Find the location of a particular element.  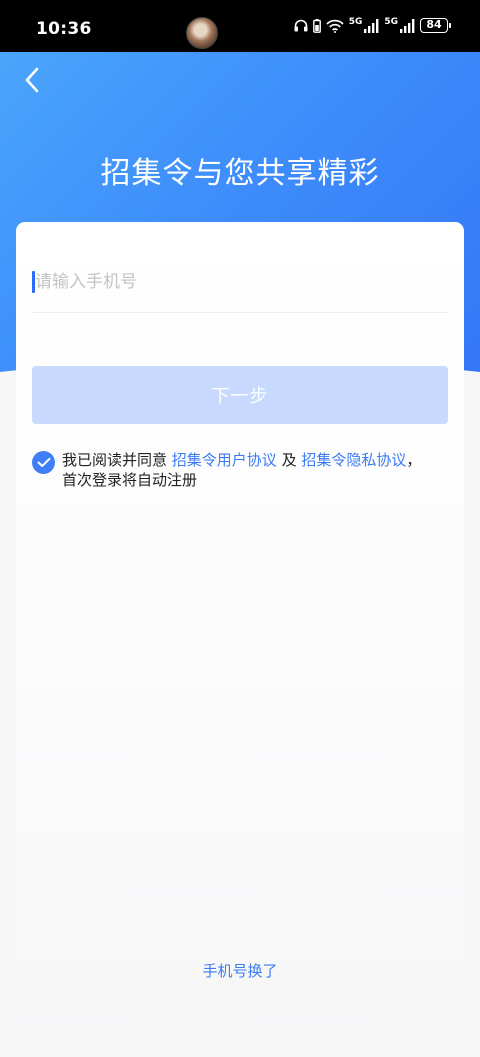

agreement-punctuation: ， is located at coordinates (414, 460).